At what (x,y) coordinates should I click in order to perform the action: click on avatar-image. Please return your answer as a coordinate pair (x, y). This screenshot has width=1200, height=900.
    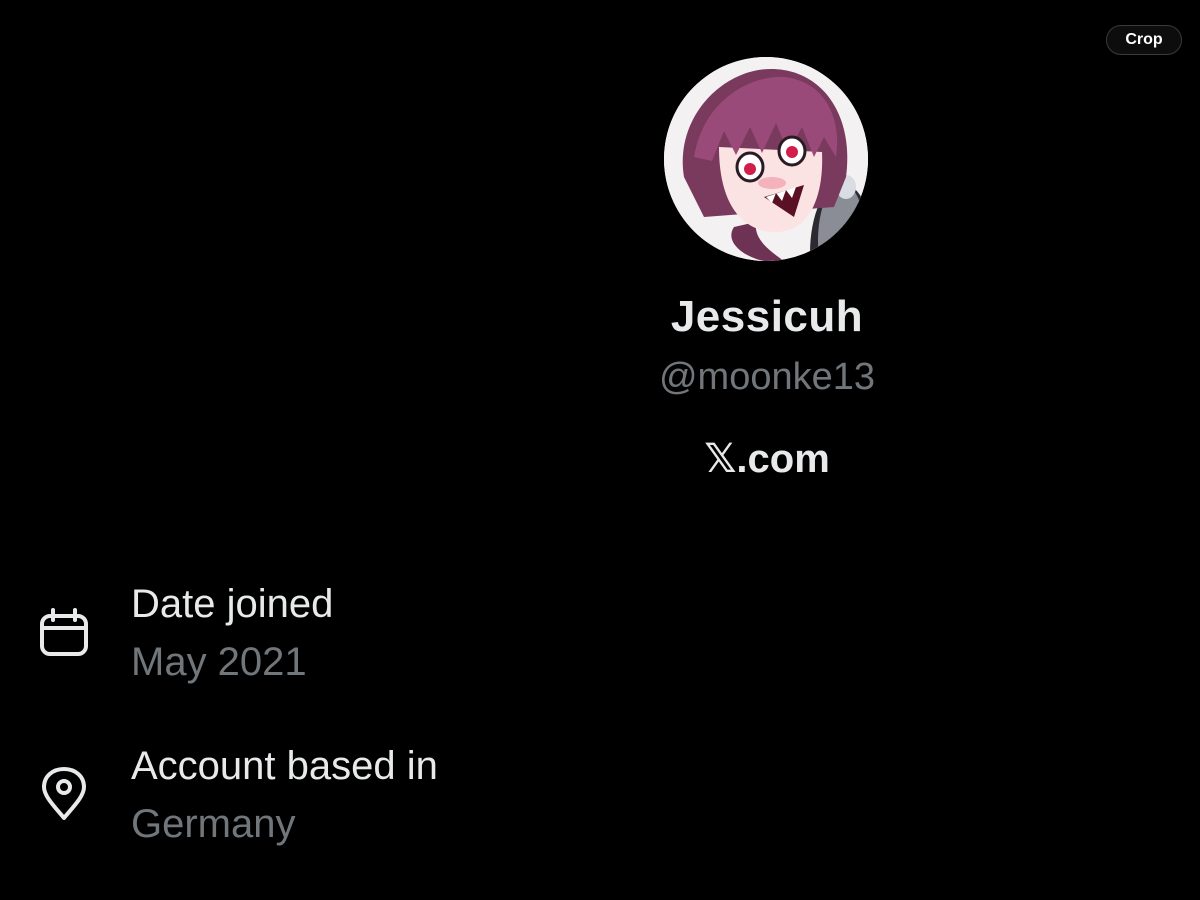
    Looking at the image, I should click on (766, 159).